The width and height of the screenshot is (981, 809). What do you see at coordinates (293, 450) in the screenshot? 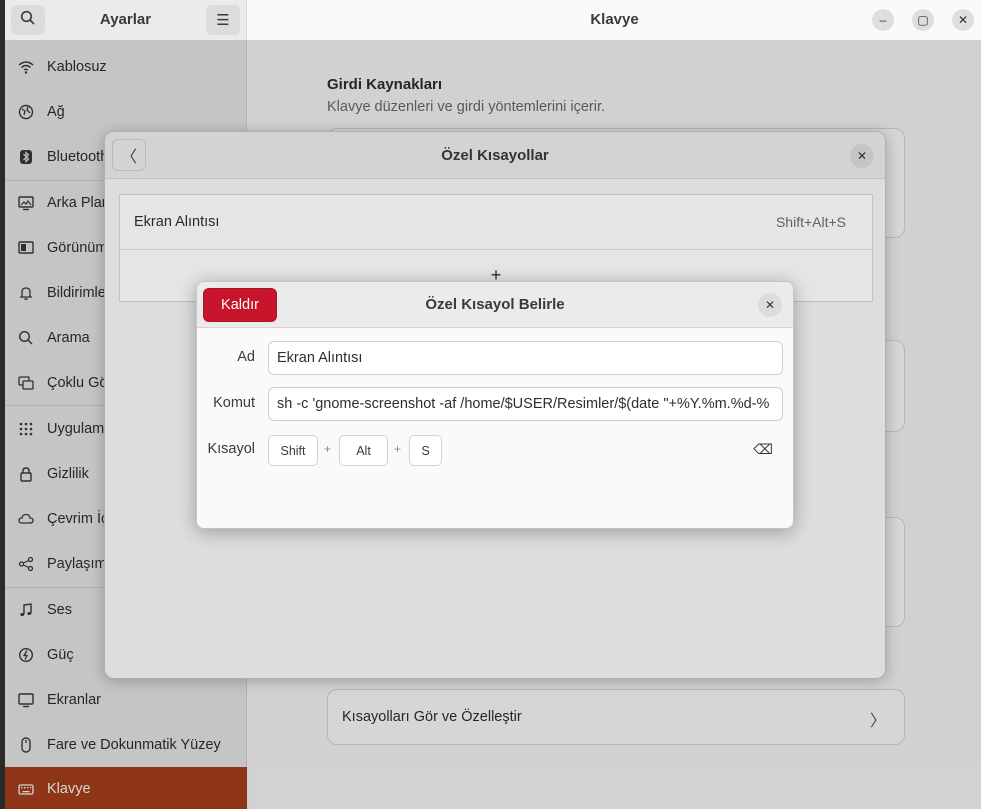
I see `key-chip-shift: Shift` at bounding box center [293, 450].